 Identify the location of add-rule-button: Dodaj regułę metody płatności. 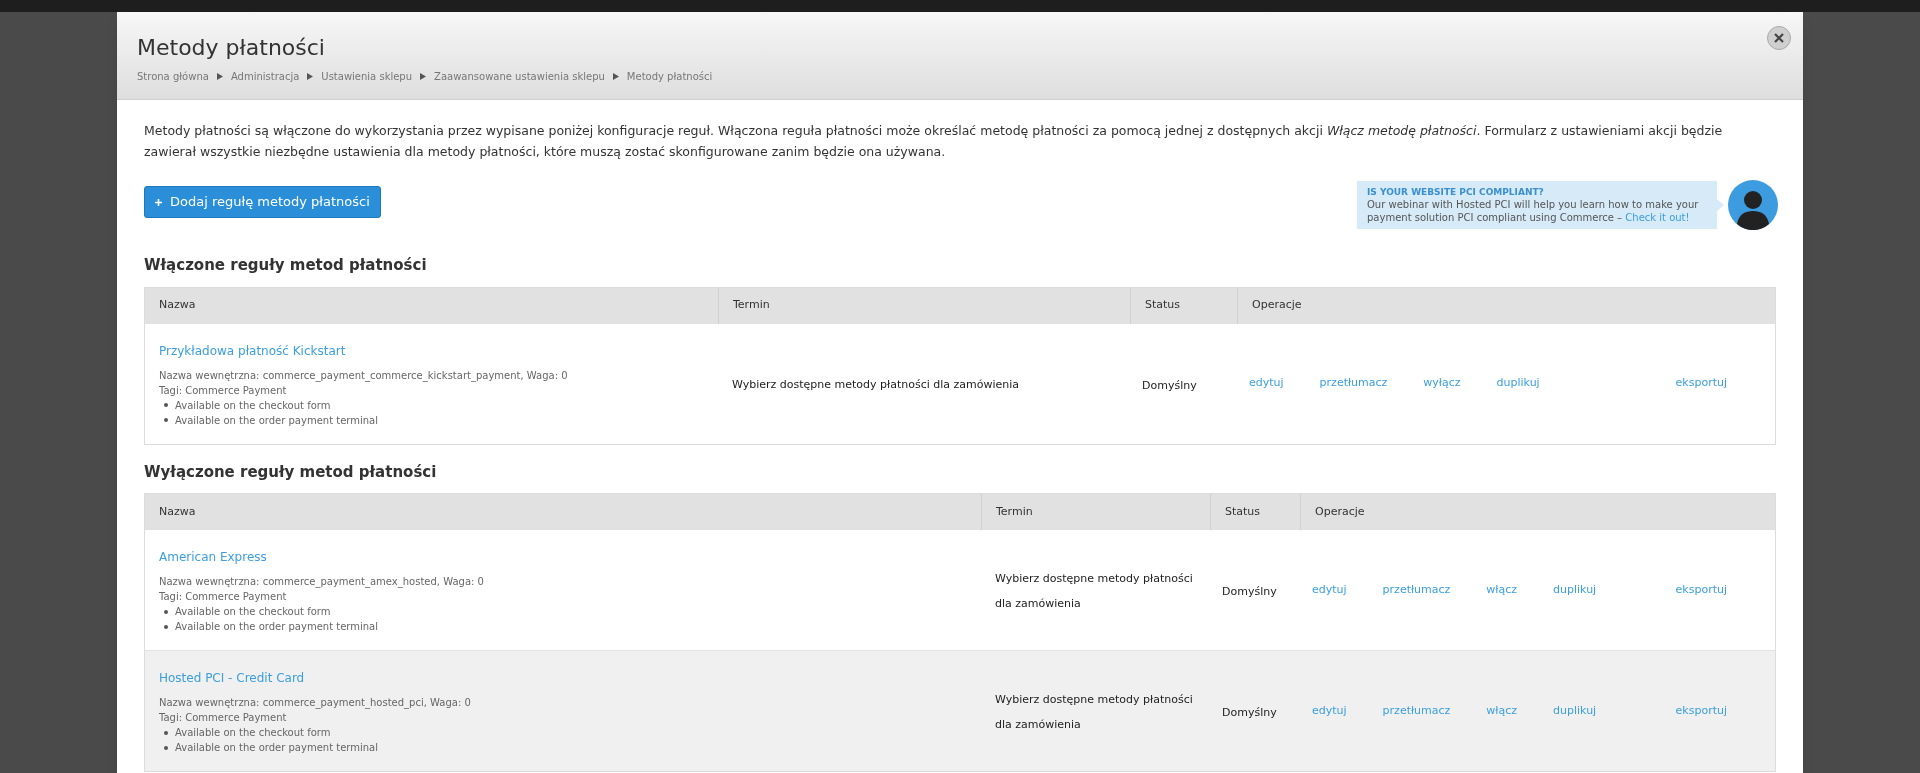
(262, 202).